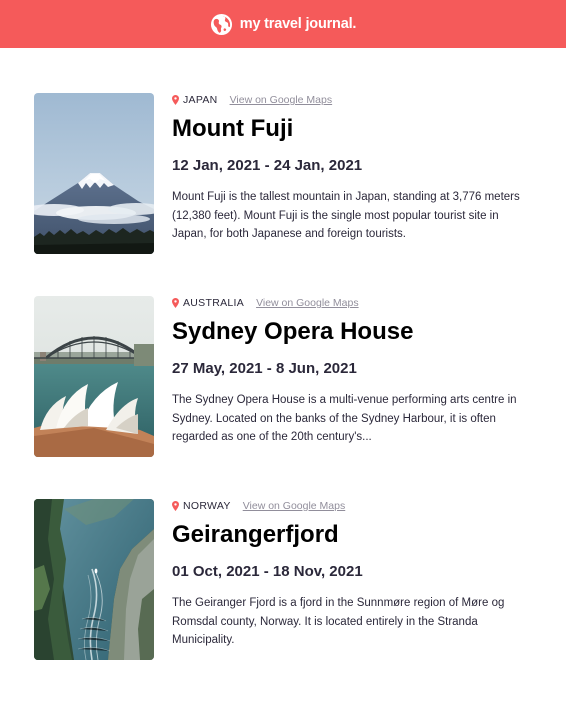 The image size is (566, 713). Describe the element at coordinates (267, 165) in the screenshot. I see `entry-dates: 12 Jan, 2021 - 24 Jan, 2021` at that location.